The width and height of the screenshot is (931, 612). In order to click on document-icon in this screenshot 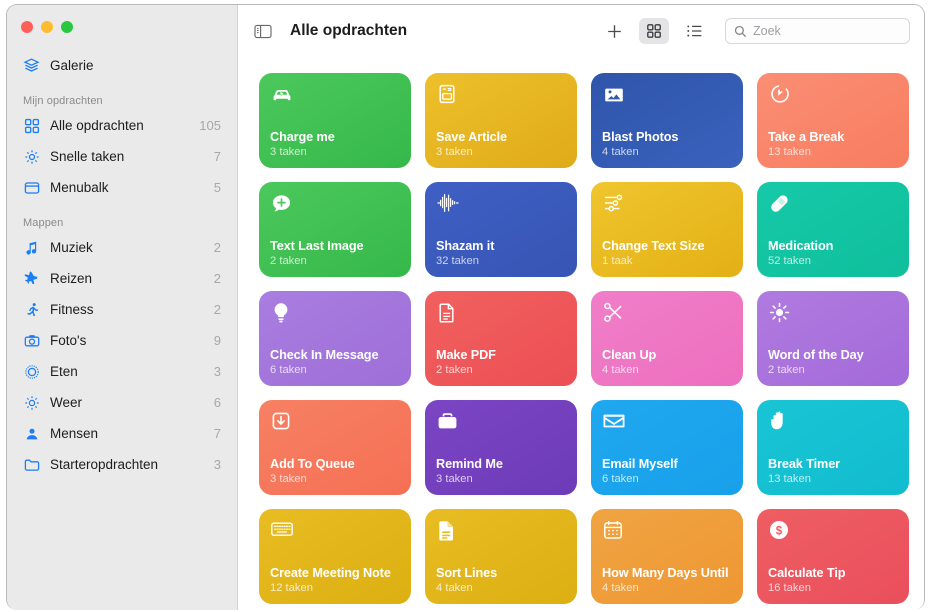, I will do `click(448, 313)`.